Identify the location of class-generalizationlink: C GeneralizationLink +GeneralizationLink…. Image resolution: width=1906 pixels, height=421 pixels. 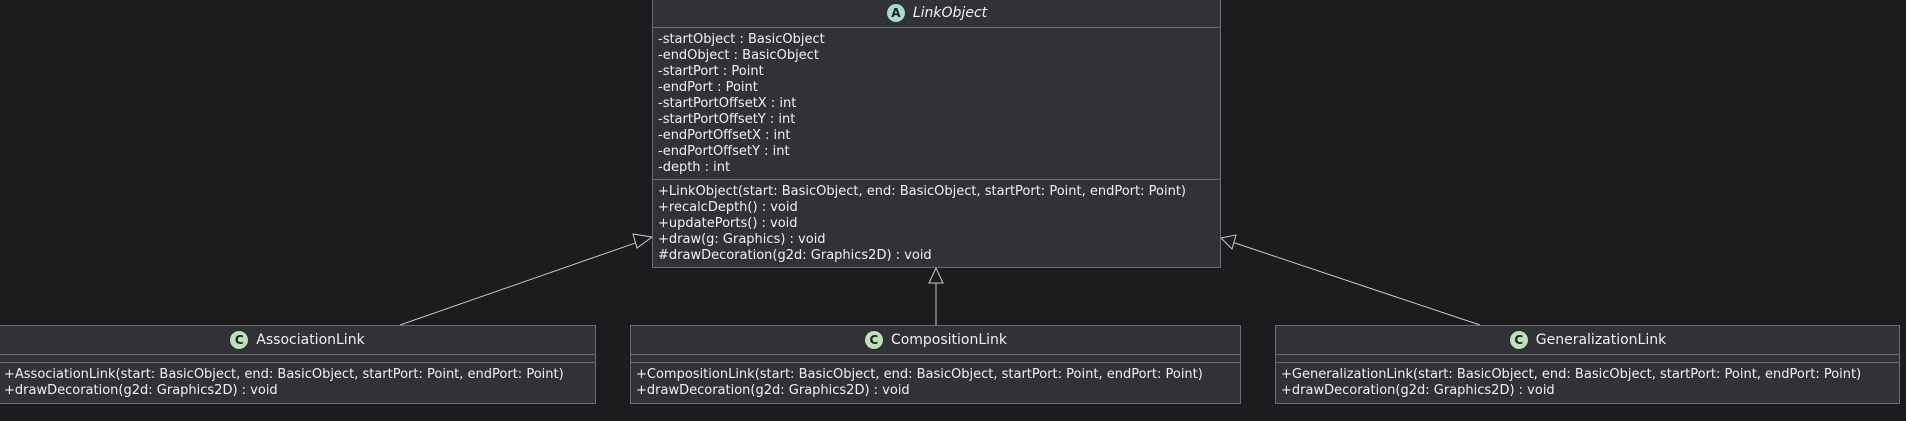
(1587, 364).